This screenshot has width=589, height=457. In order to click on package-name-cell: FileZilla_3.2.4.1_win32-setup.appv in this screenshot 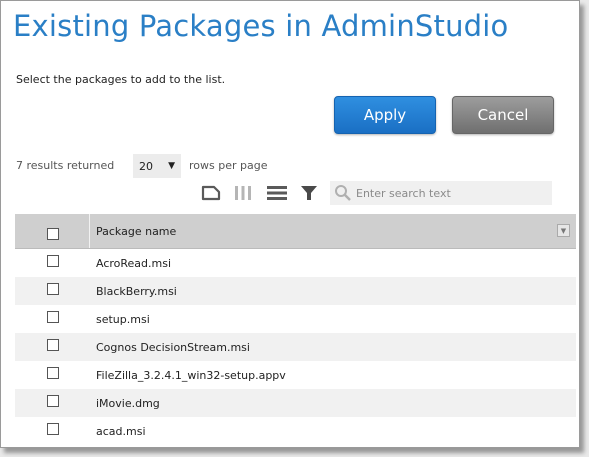, I will do `click(191, 375)`.